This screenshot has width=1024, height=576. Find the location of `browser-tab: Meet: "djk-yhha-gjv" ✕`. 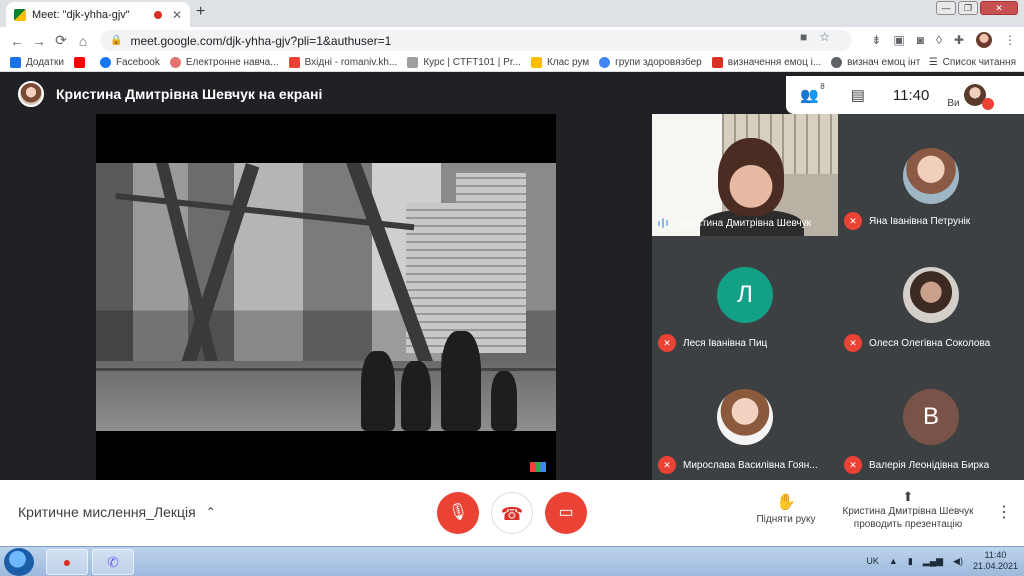

browser-tab: Meet: "djk-yhha-gjv" ✕ is located at coordinates (98, 14).